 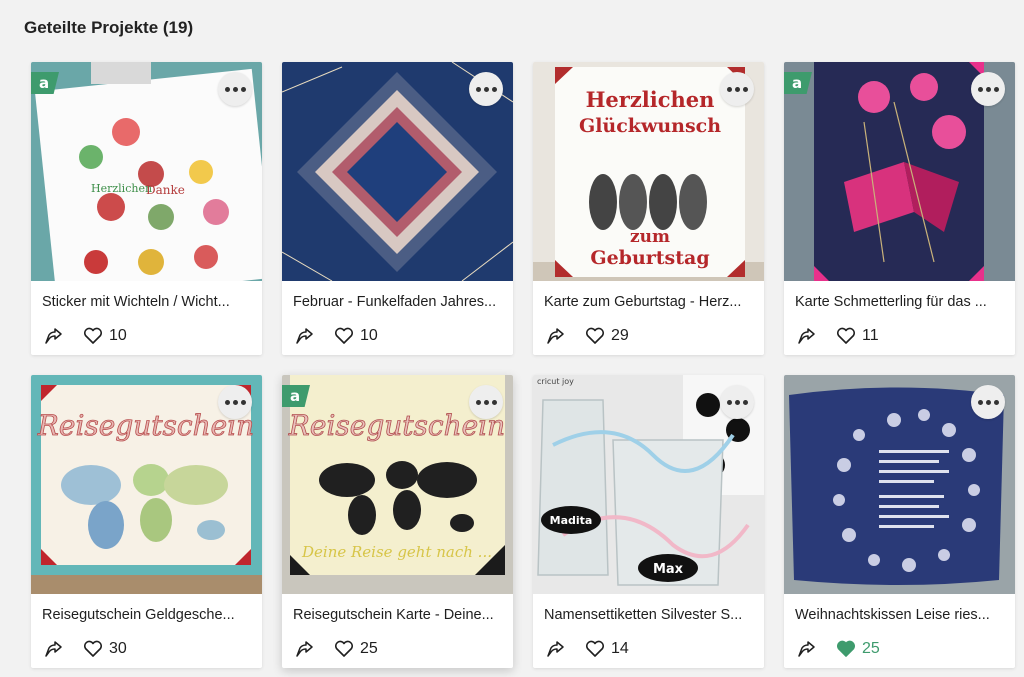 I want to click on like-count: 11, so click(x=870, y=335).